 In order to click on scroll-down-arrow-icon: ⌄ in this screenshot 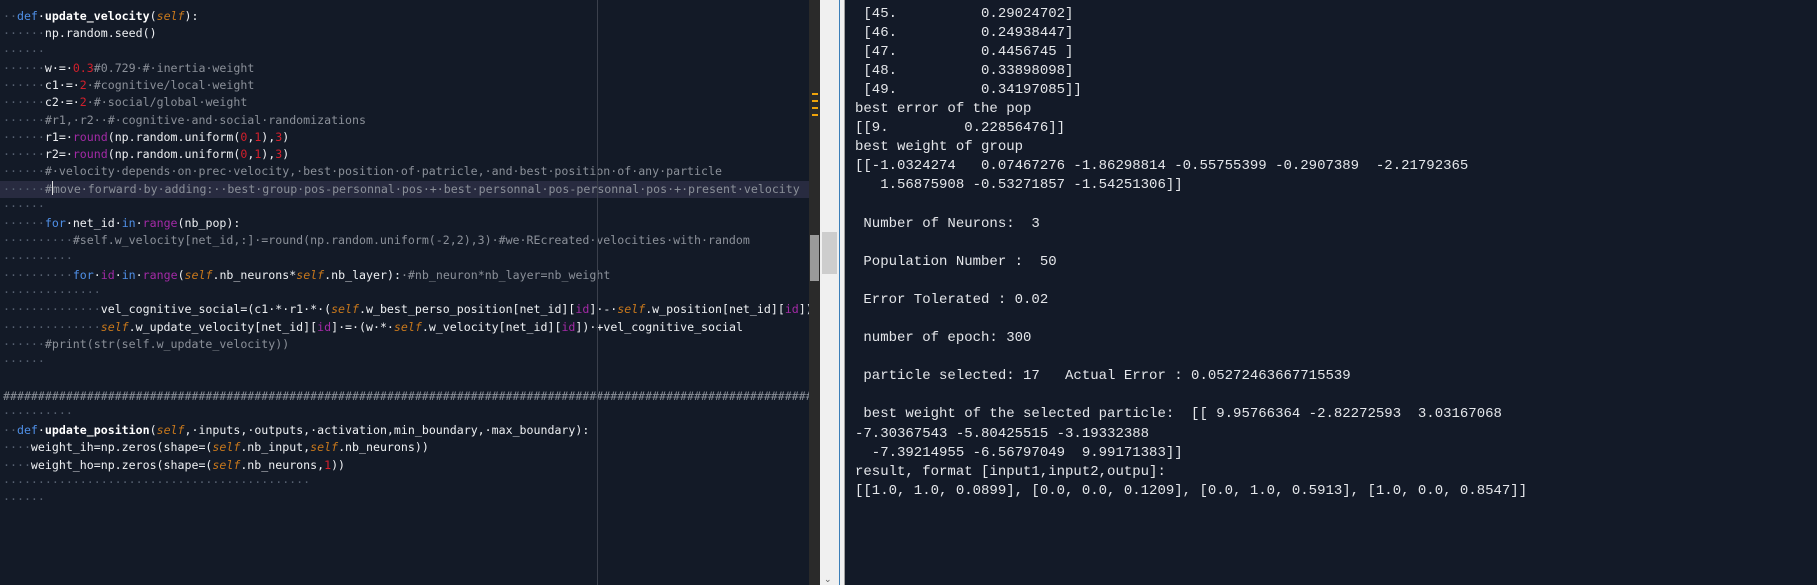, I will do `click(828, 580)`.